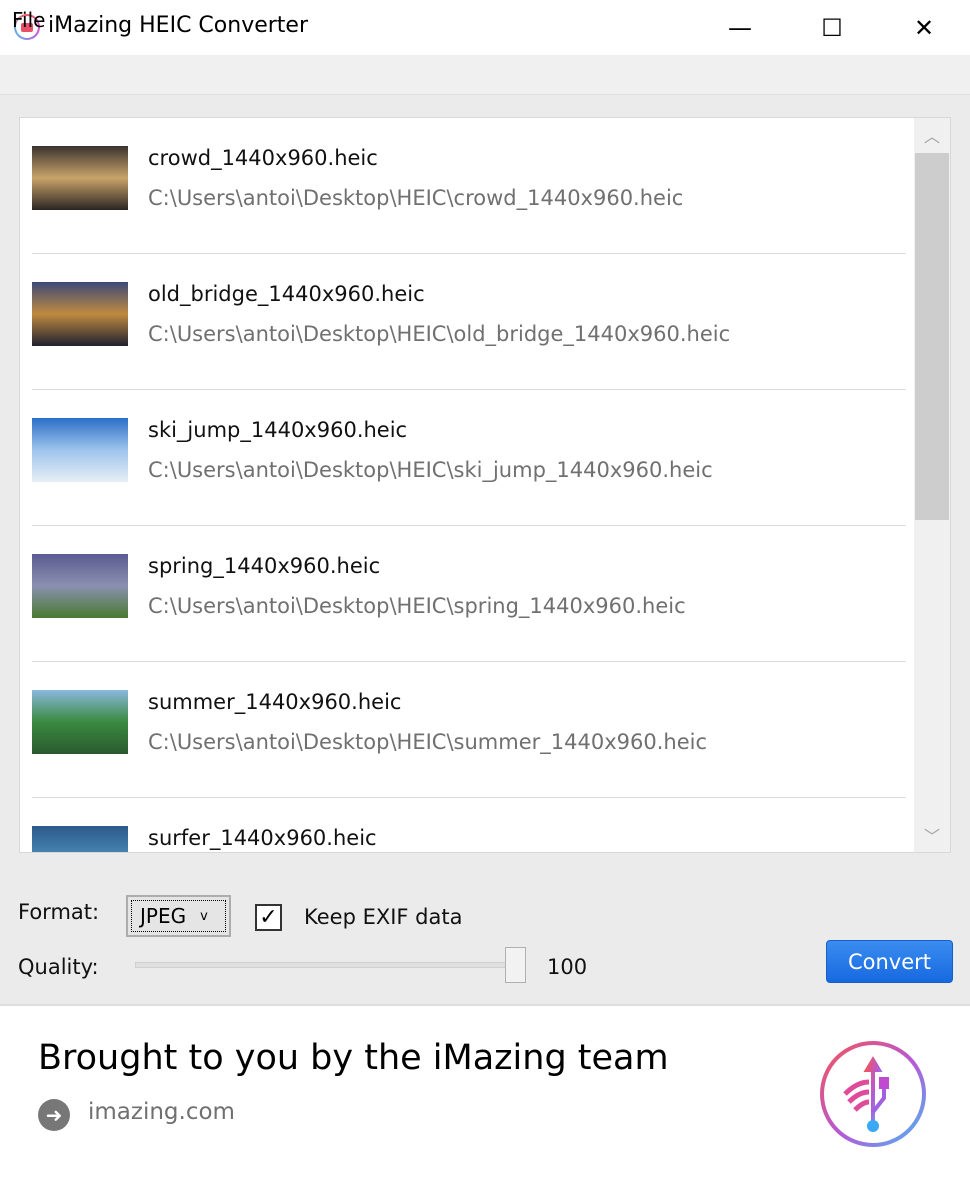 The height and width of the screenshot is (1184, 970). What do you see at coordinates (932, 835) in the screenshot?
I see `scroll-down-icon: ﹀` at bounding box center [932, 835].